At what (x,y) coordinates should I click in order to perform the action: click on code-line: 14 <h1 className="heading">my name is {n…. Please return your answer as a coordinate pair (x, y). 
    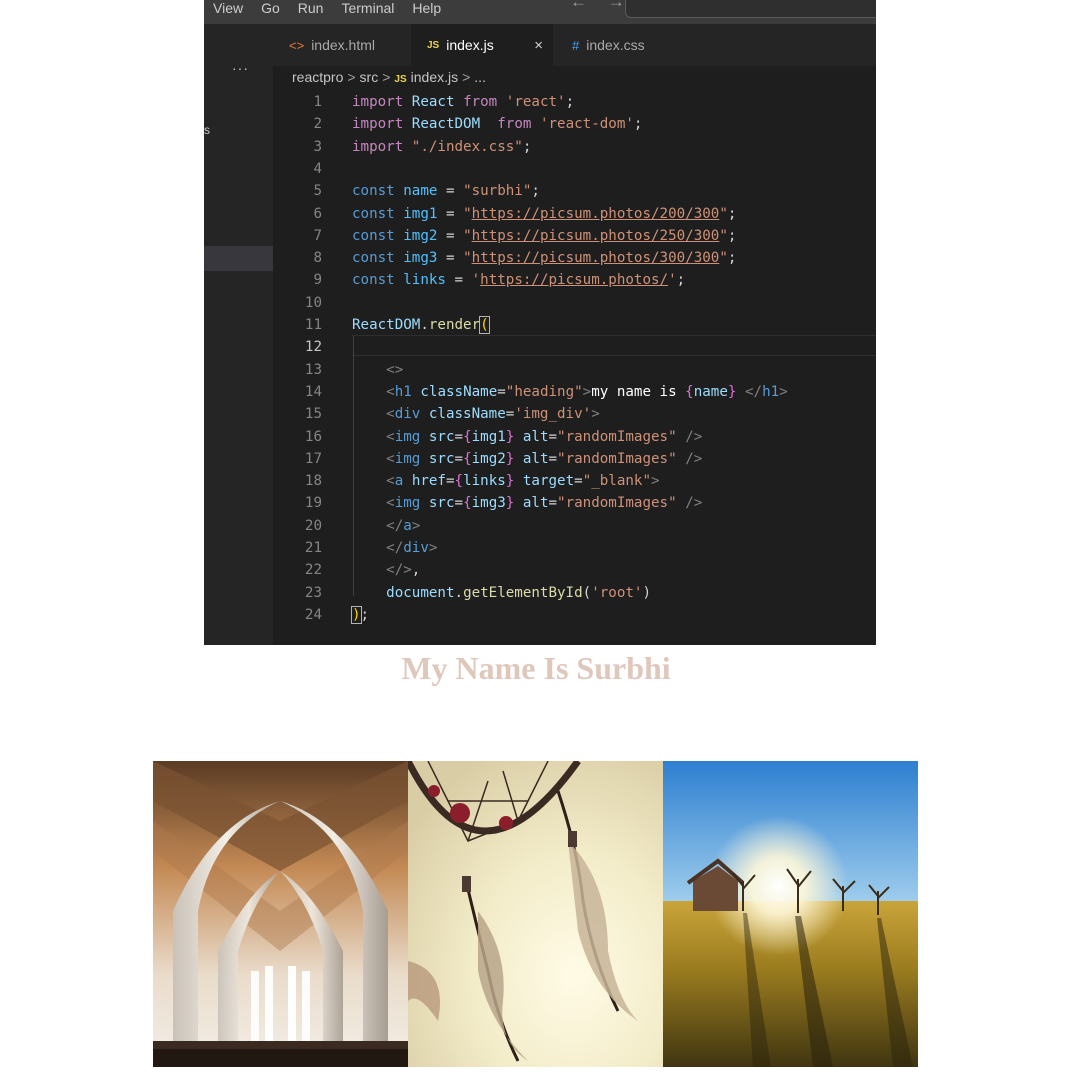
    Looking at the image, I should click on (530, 392).